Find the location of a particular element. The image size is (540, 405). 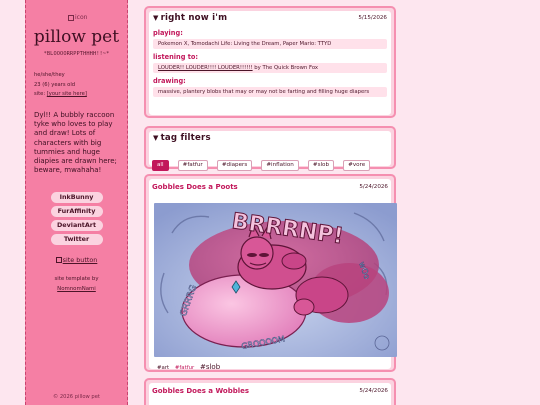

right-now-date: 5/15/2026 is located at coordinates (372, 18).